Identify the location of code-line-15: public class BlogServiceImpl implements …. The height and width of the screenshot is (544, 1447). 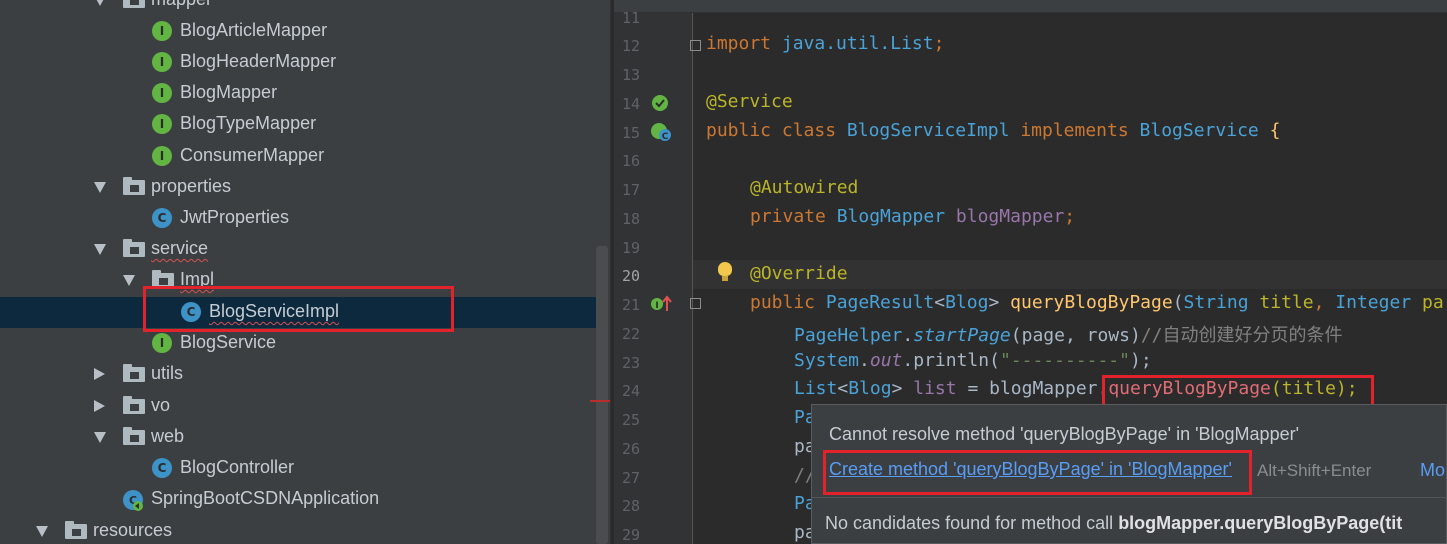
(993, 130).